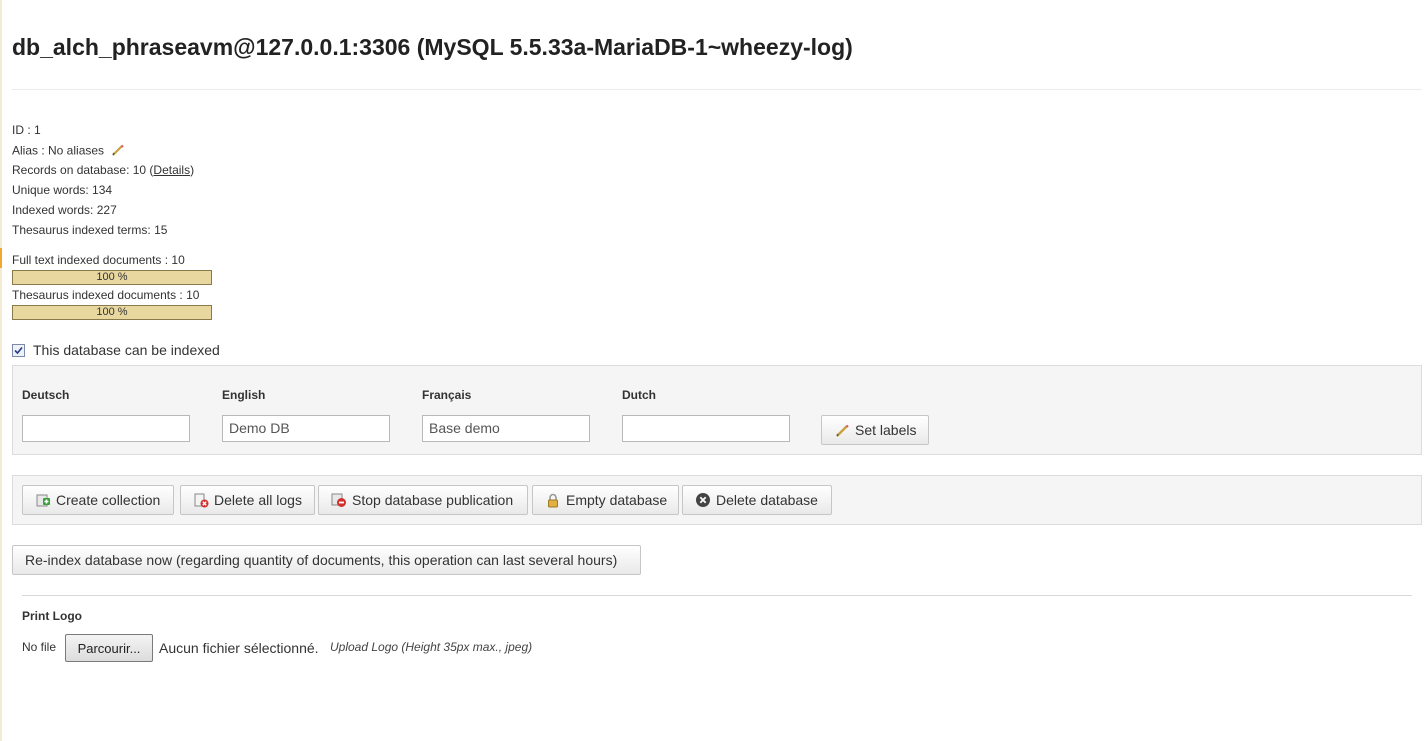 The width and height of the screenshot is (1427, 741). I want to click on create-collection-button: Create collection, so click(98, 500).